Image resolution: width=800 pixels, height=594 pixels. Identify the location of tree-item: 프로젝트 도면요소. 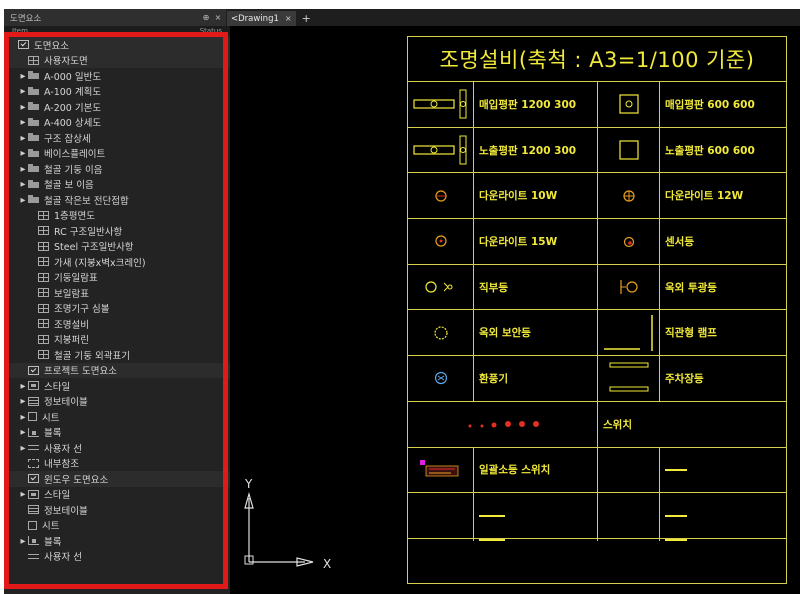
(117, 370).